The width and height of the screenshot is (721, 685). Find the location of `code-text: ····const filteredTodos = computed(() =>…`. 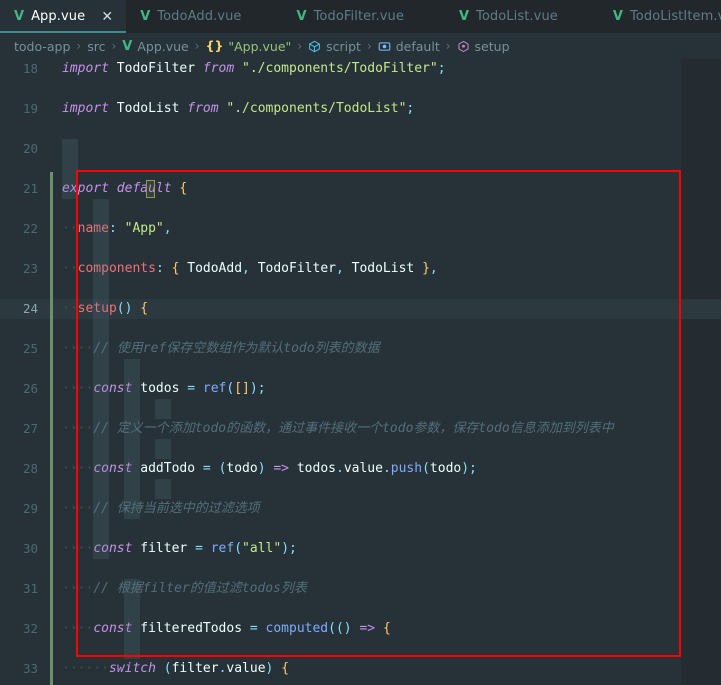

code-text: ····const filteredTodos = computed(() =>… is located at coordinates (226, 628).